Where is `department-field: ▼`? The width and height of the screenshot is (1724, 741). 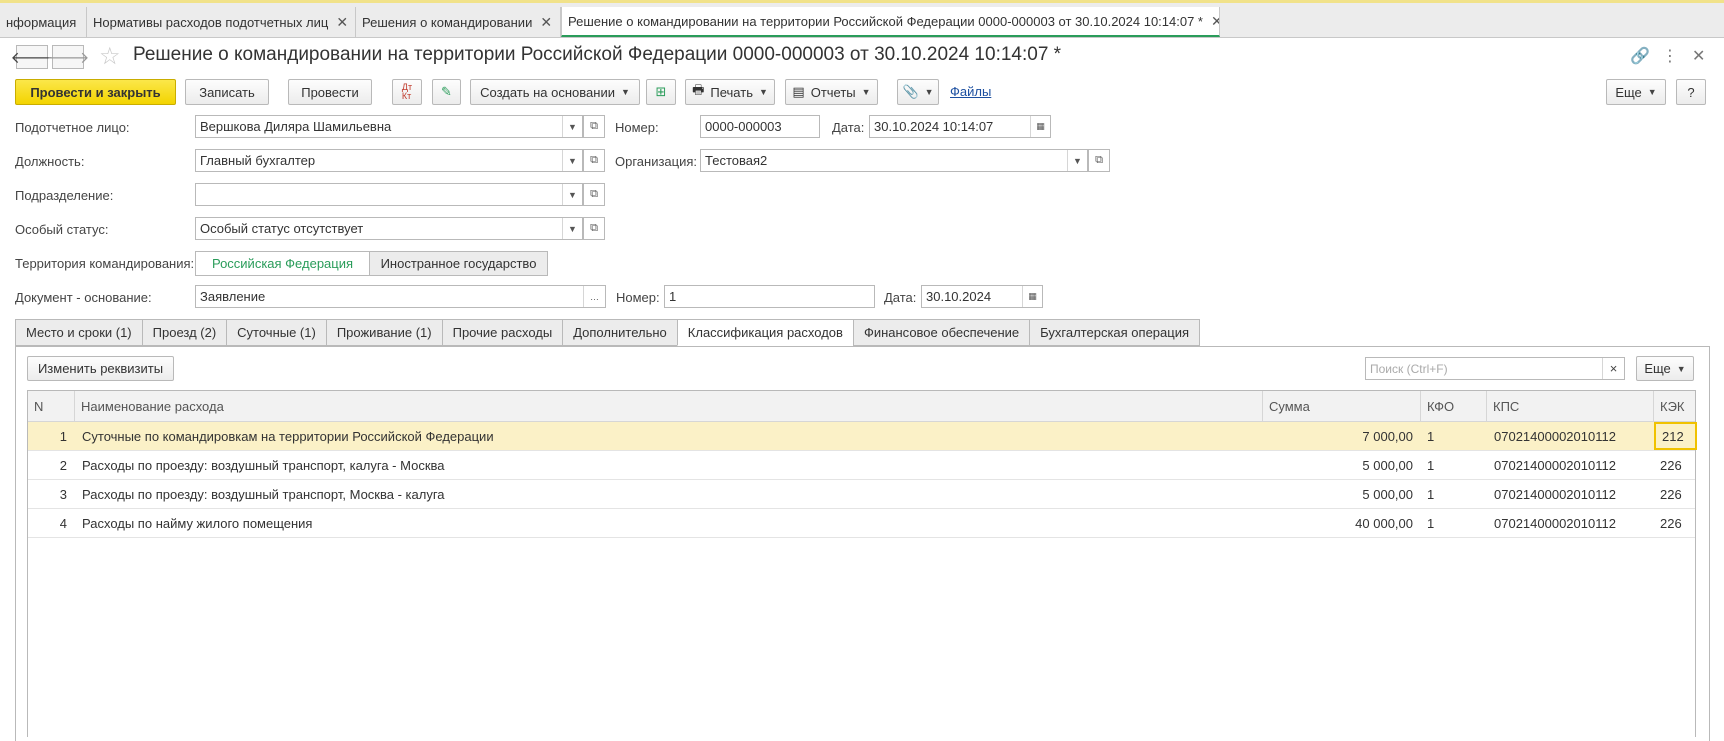 department-field: ▼ is located at coordinates (389, 194).